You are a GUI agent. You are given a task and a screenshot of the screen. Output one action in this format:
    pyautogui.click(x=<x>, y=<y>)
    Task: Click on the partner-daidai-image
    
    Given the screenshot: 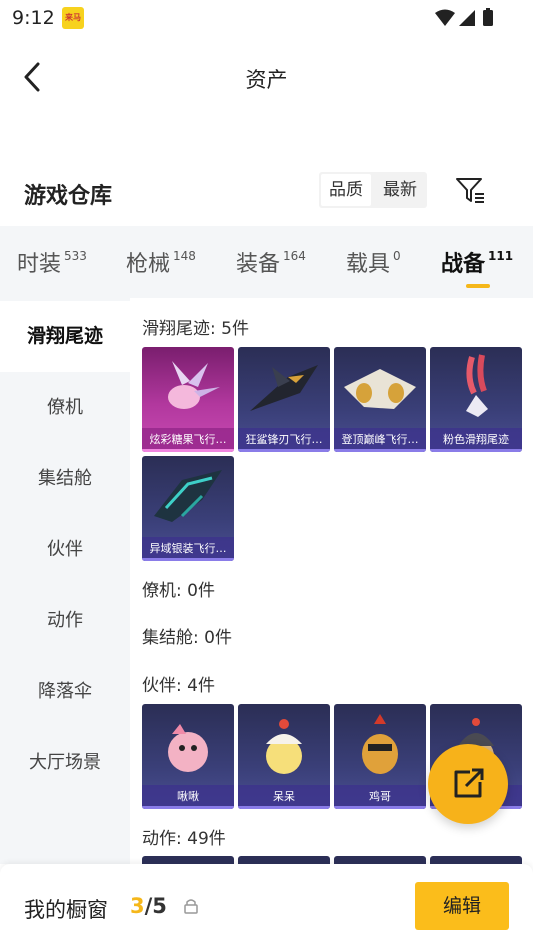 What is the action you would take?
    pyautogui.click(x=284, y=746)
    